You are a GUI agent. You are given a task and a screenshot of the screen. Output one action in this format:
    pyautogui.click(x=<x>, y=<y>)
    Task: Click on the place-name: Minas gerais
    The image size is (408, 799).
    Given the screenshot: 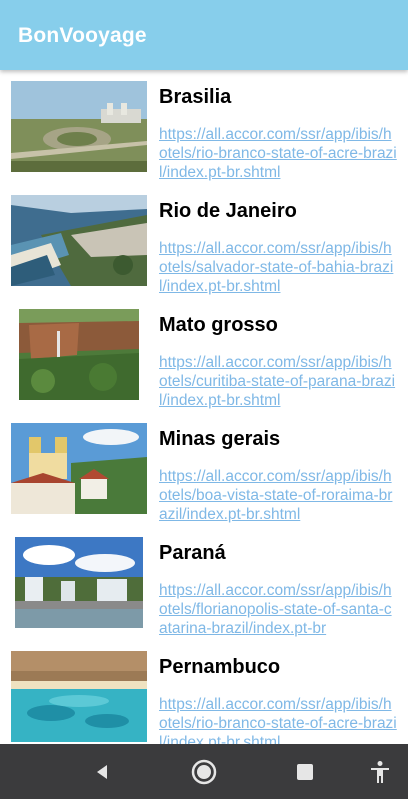 What is the action you would take?
    pyautogui.click(x=220, y=439)
    